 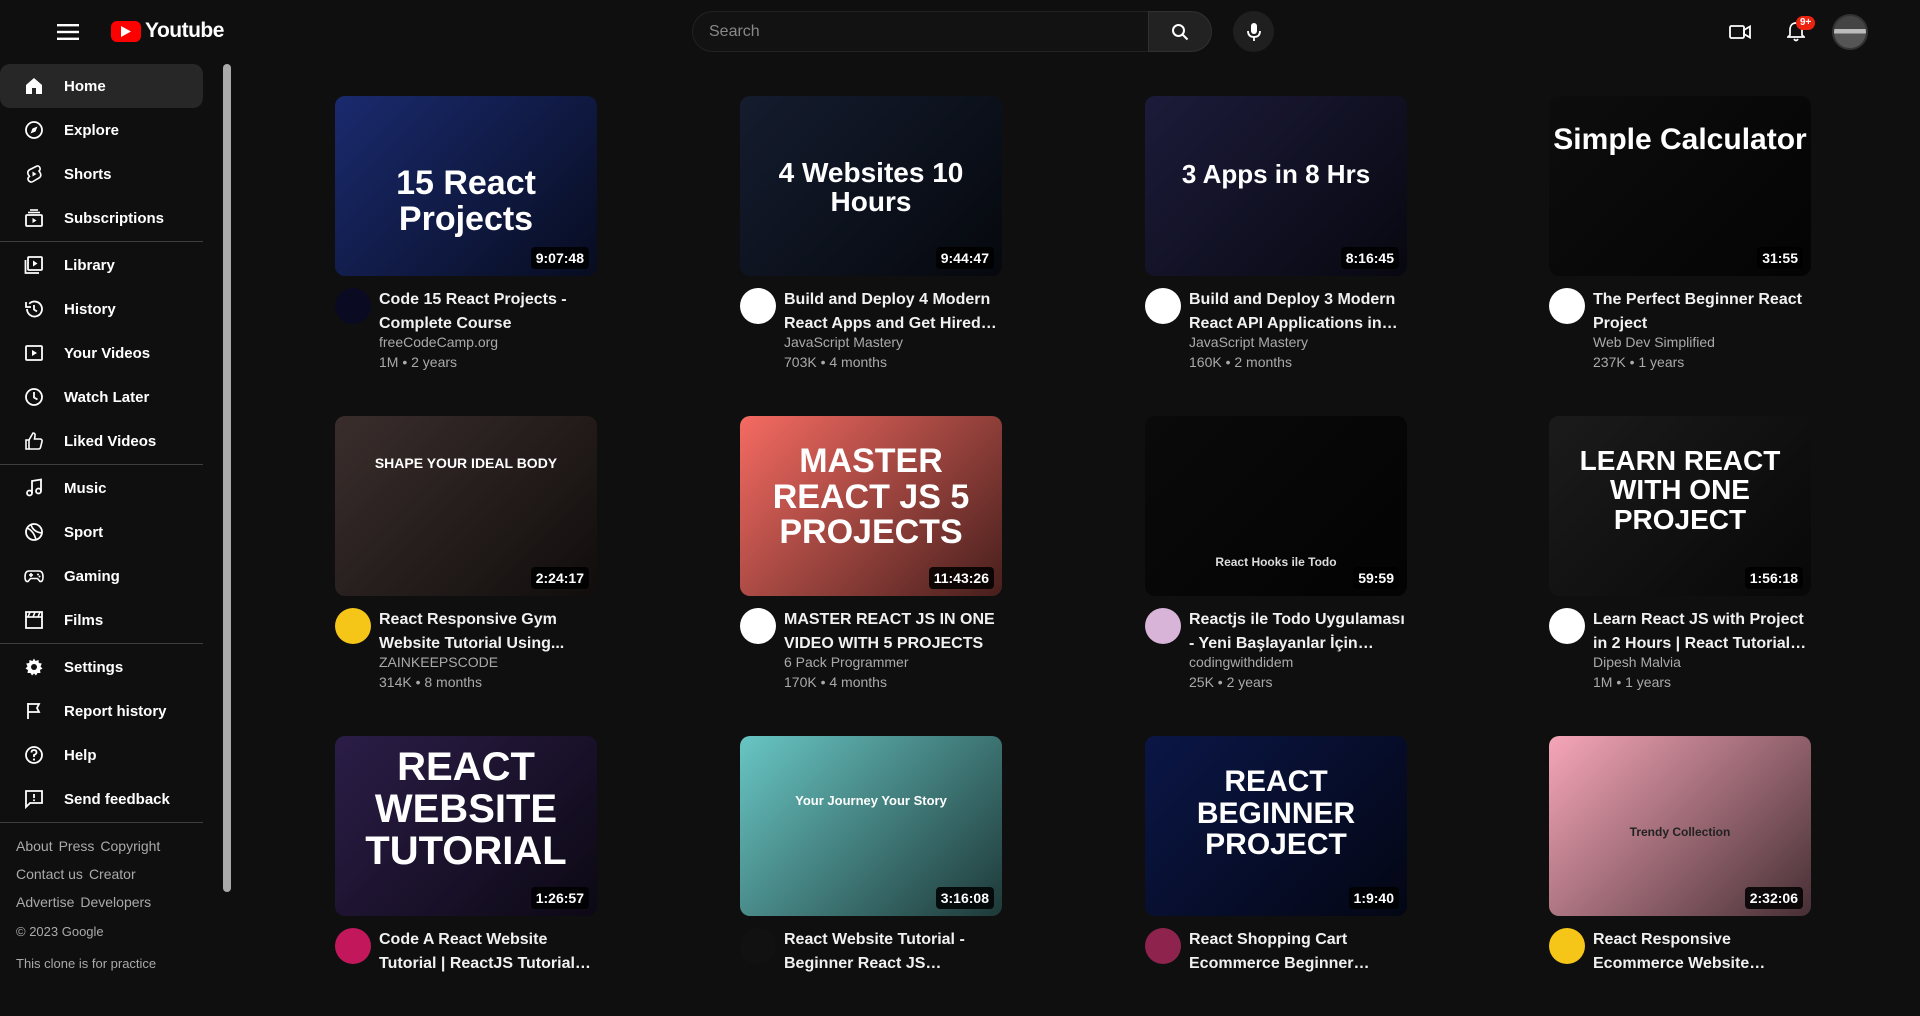 I want to click on channel-name: Web Dev Simplified, so click(x=1654, y=342).